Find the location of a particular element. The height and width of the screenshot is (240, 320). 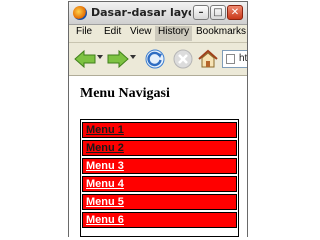

url-bar: ht is located at coordinates (235, 59).